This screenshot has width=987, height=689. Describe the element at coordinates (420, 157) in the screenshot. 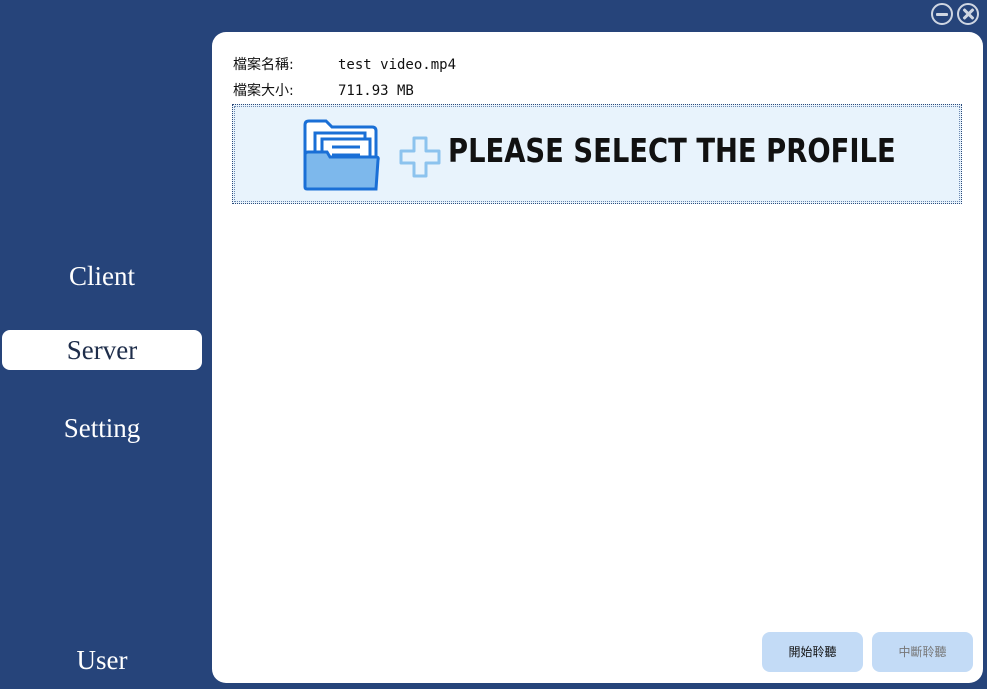

I see `plus-icon` at that location.